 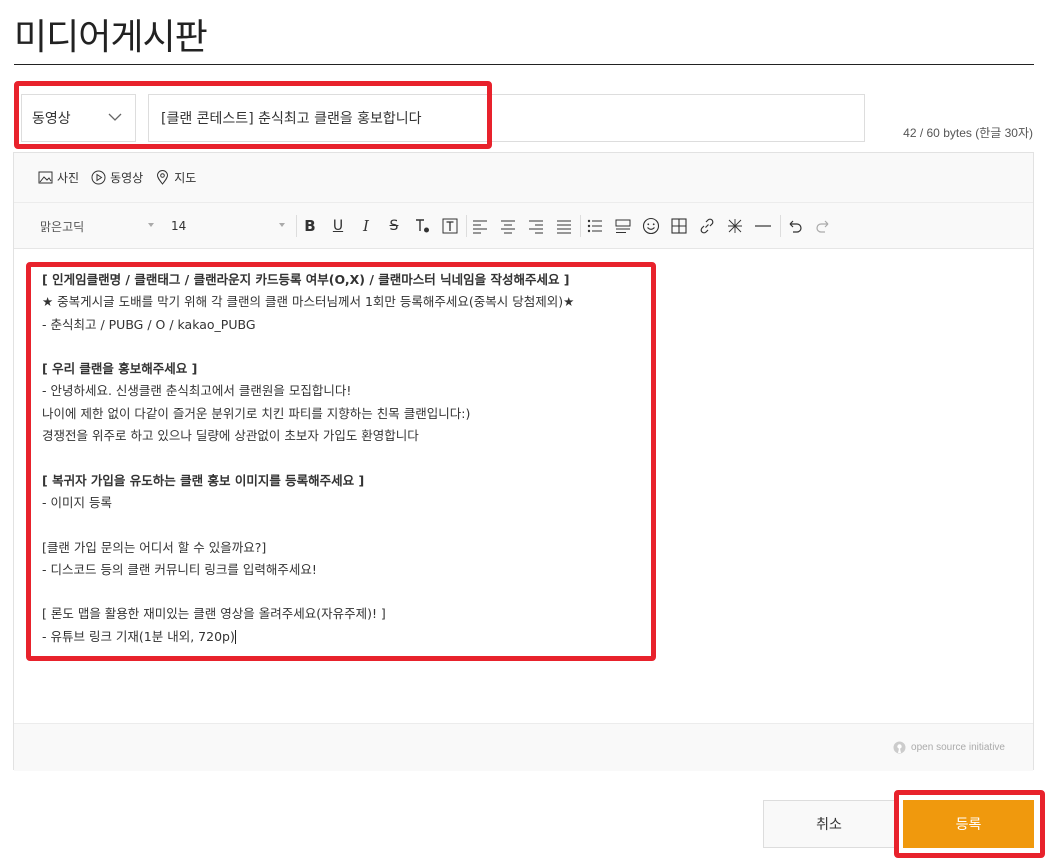 What do you see at coordinates (154, 547) in the screenshot?
I see `content-line: [클랜 가입 문의는 어디서 할 수 있을까요?]` at bounding box center [154, 547].